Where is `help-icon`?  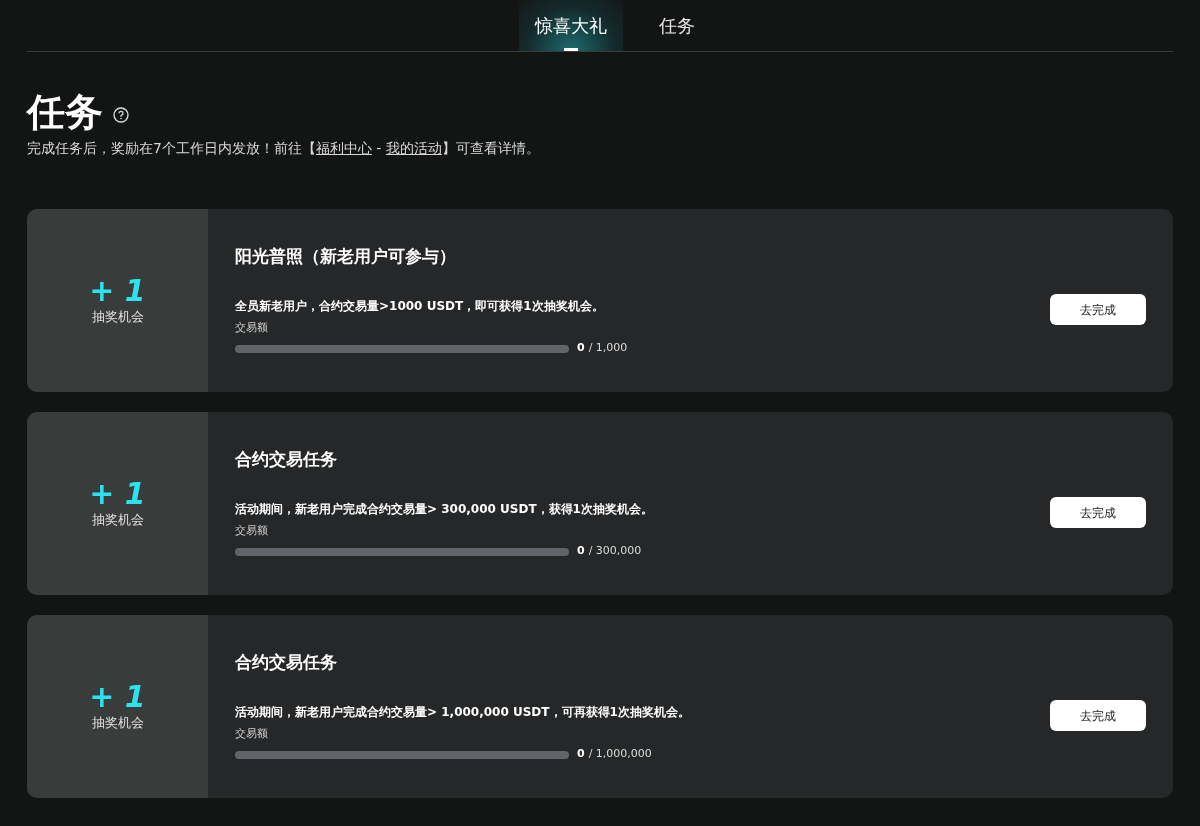
help-icon is located at coordinates (121, 115).